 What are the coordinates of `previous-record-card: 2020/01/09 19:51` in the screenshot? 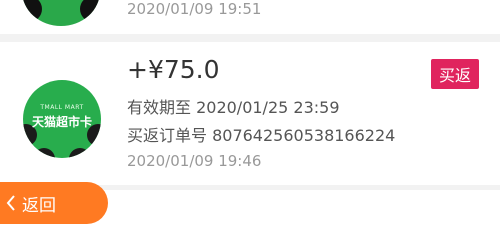 It's located at (250, 17).